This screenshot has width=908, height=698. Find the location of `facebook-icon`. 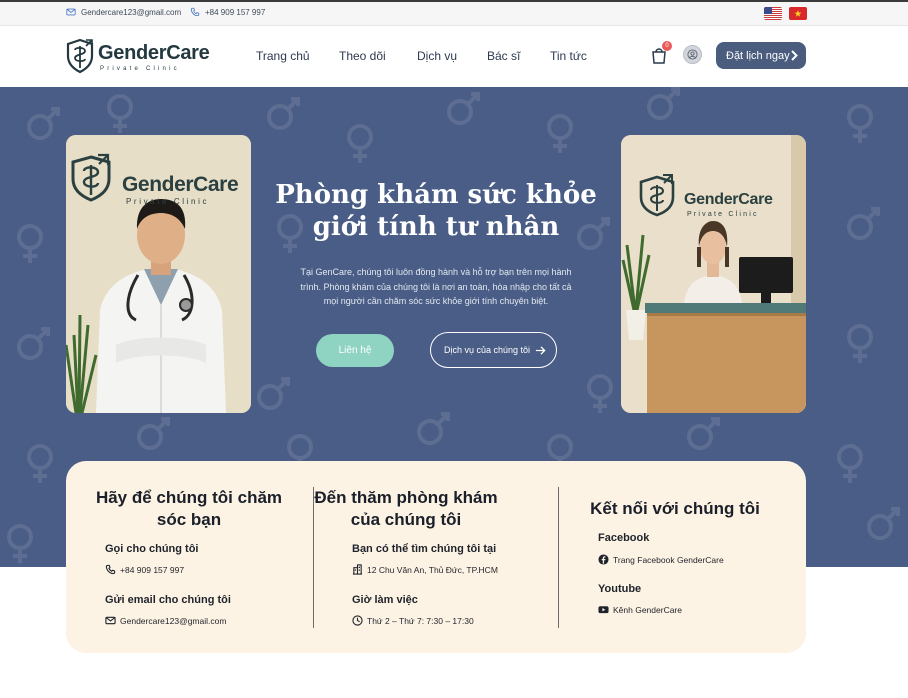

facebook-icon is located at coordinates (603, 559).